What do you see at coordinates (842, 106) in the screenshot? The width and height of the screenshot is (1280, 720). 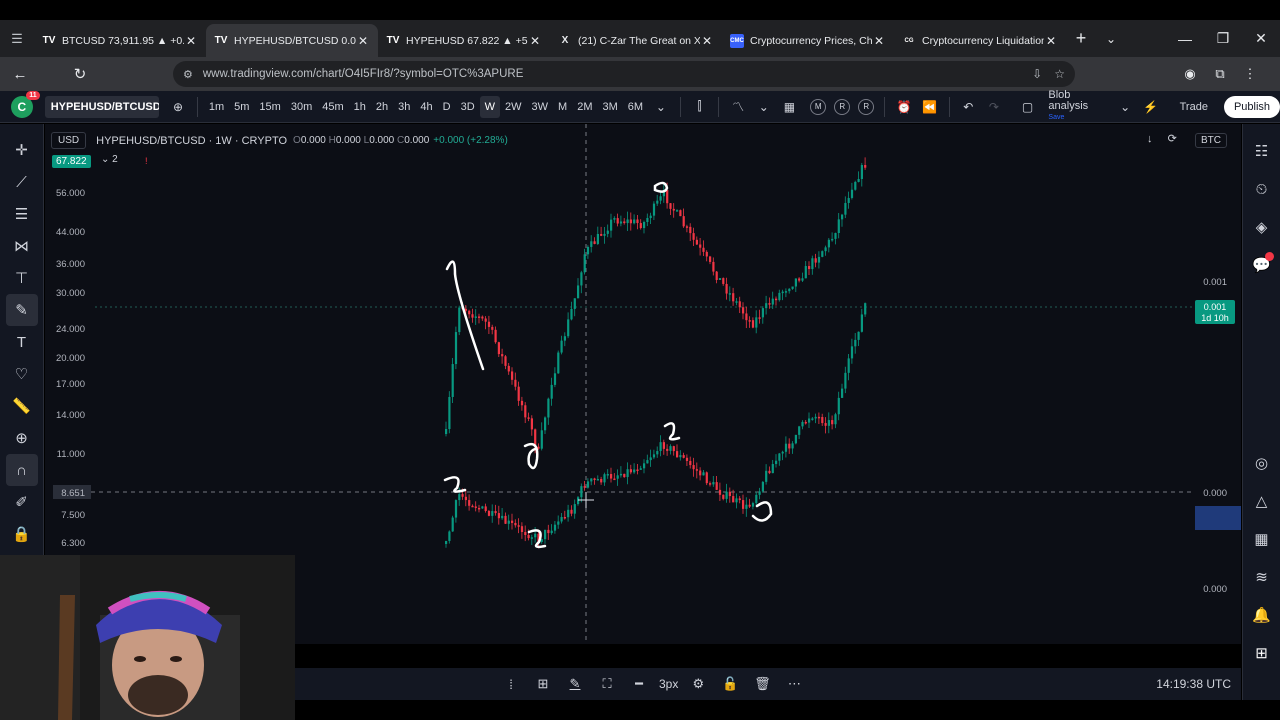 I see `drawing-badge-1: R` at bounding box center [842, 106].